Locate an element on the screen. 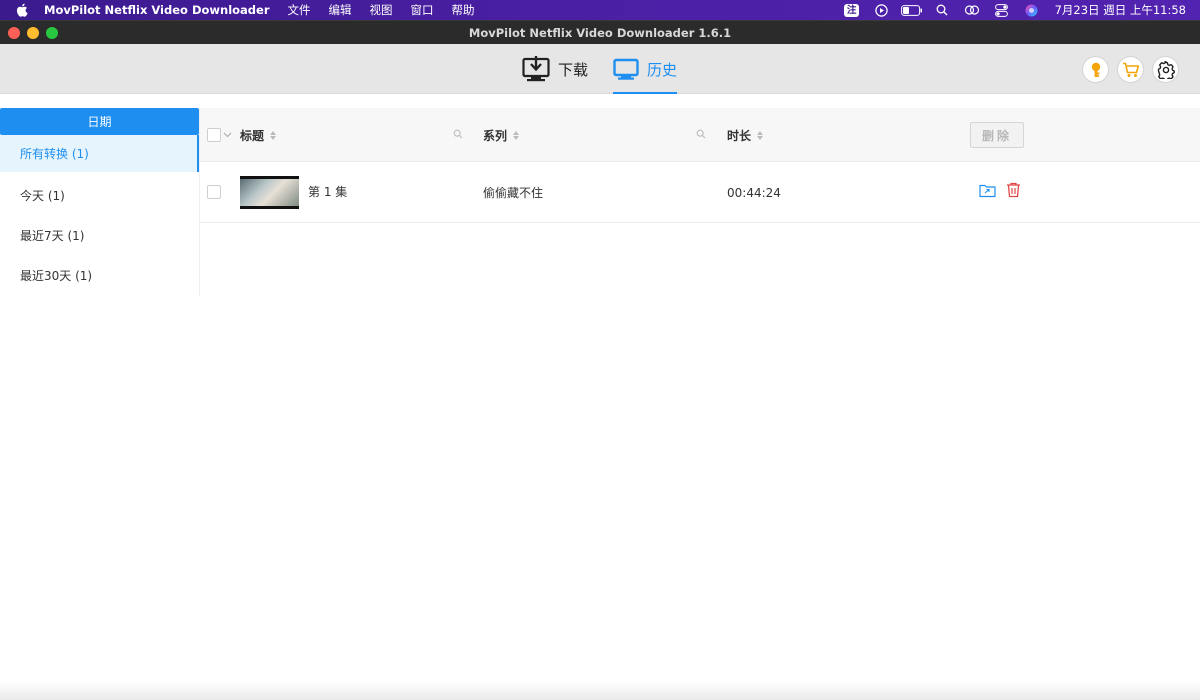  column-series-header: 系列 is located at coordinates (501, 135).